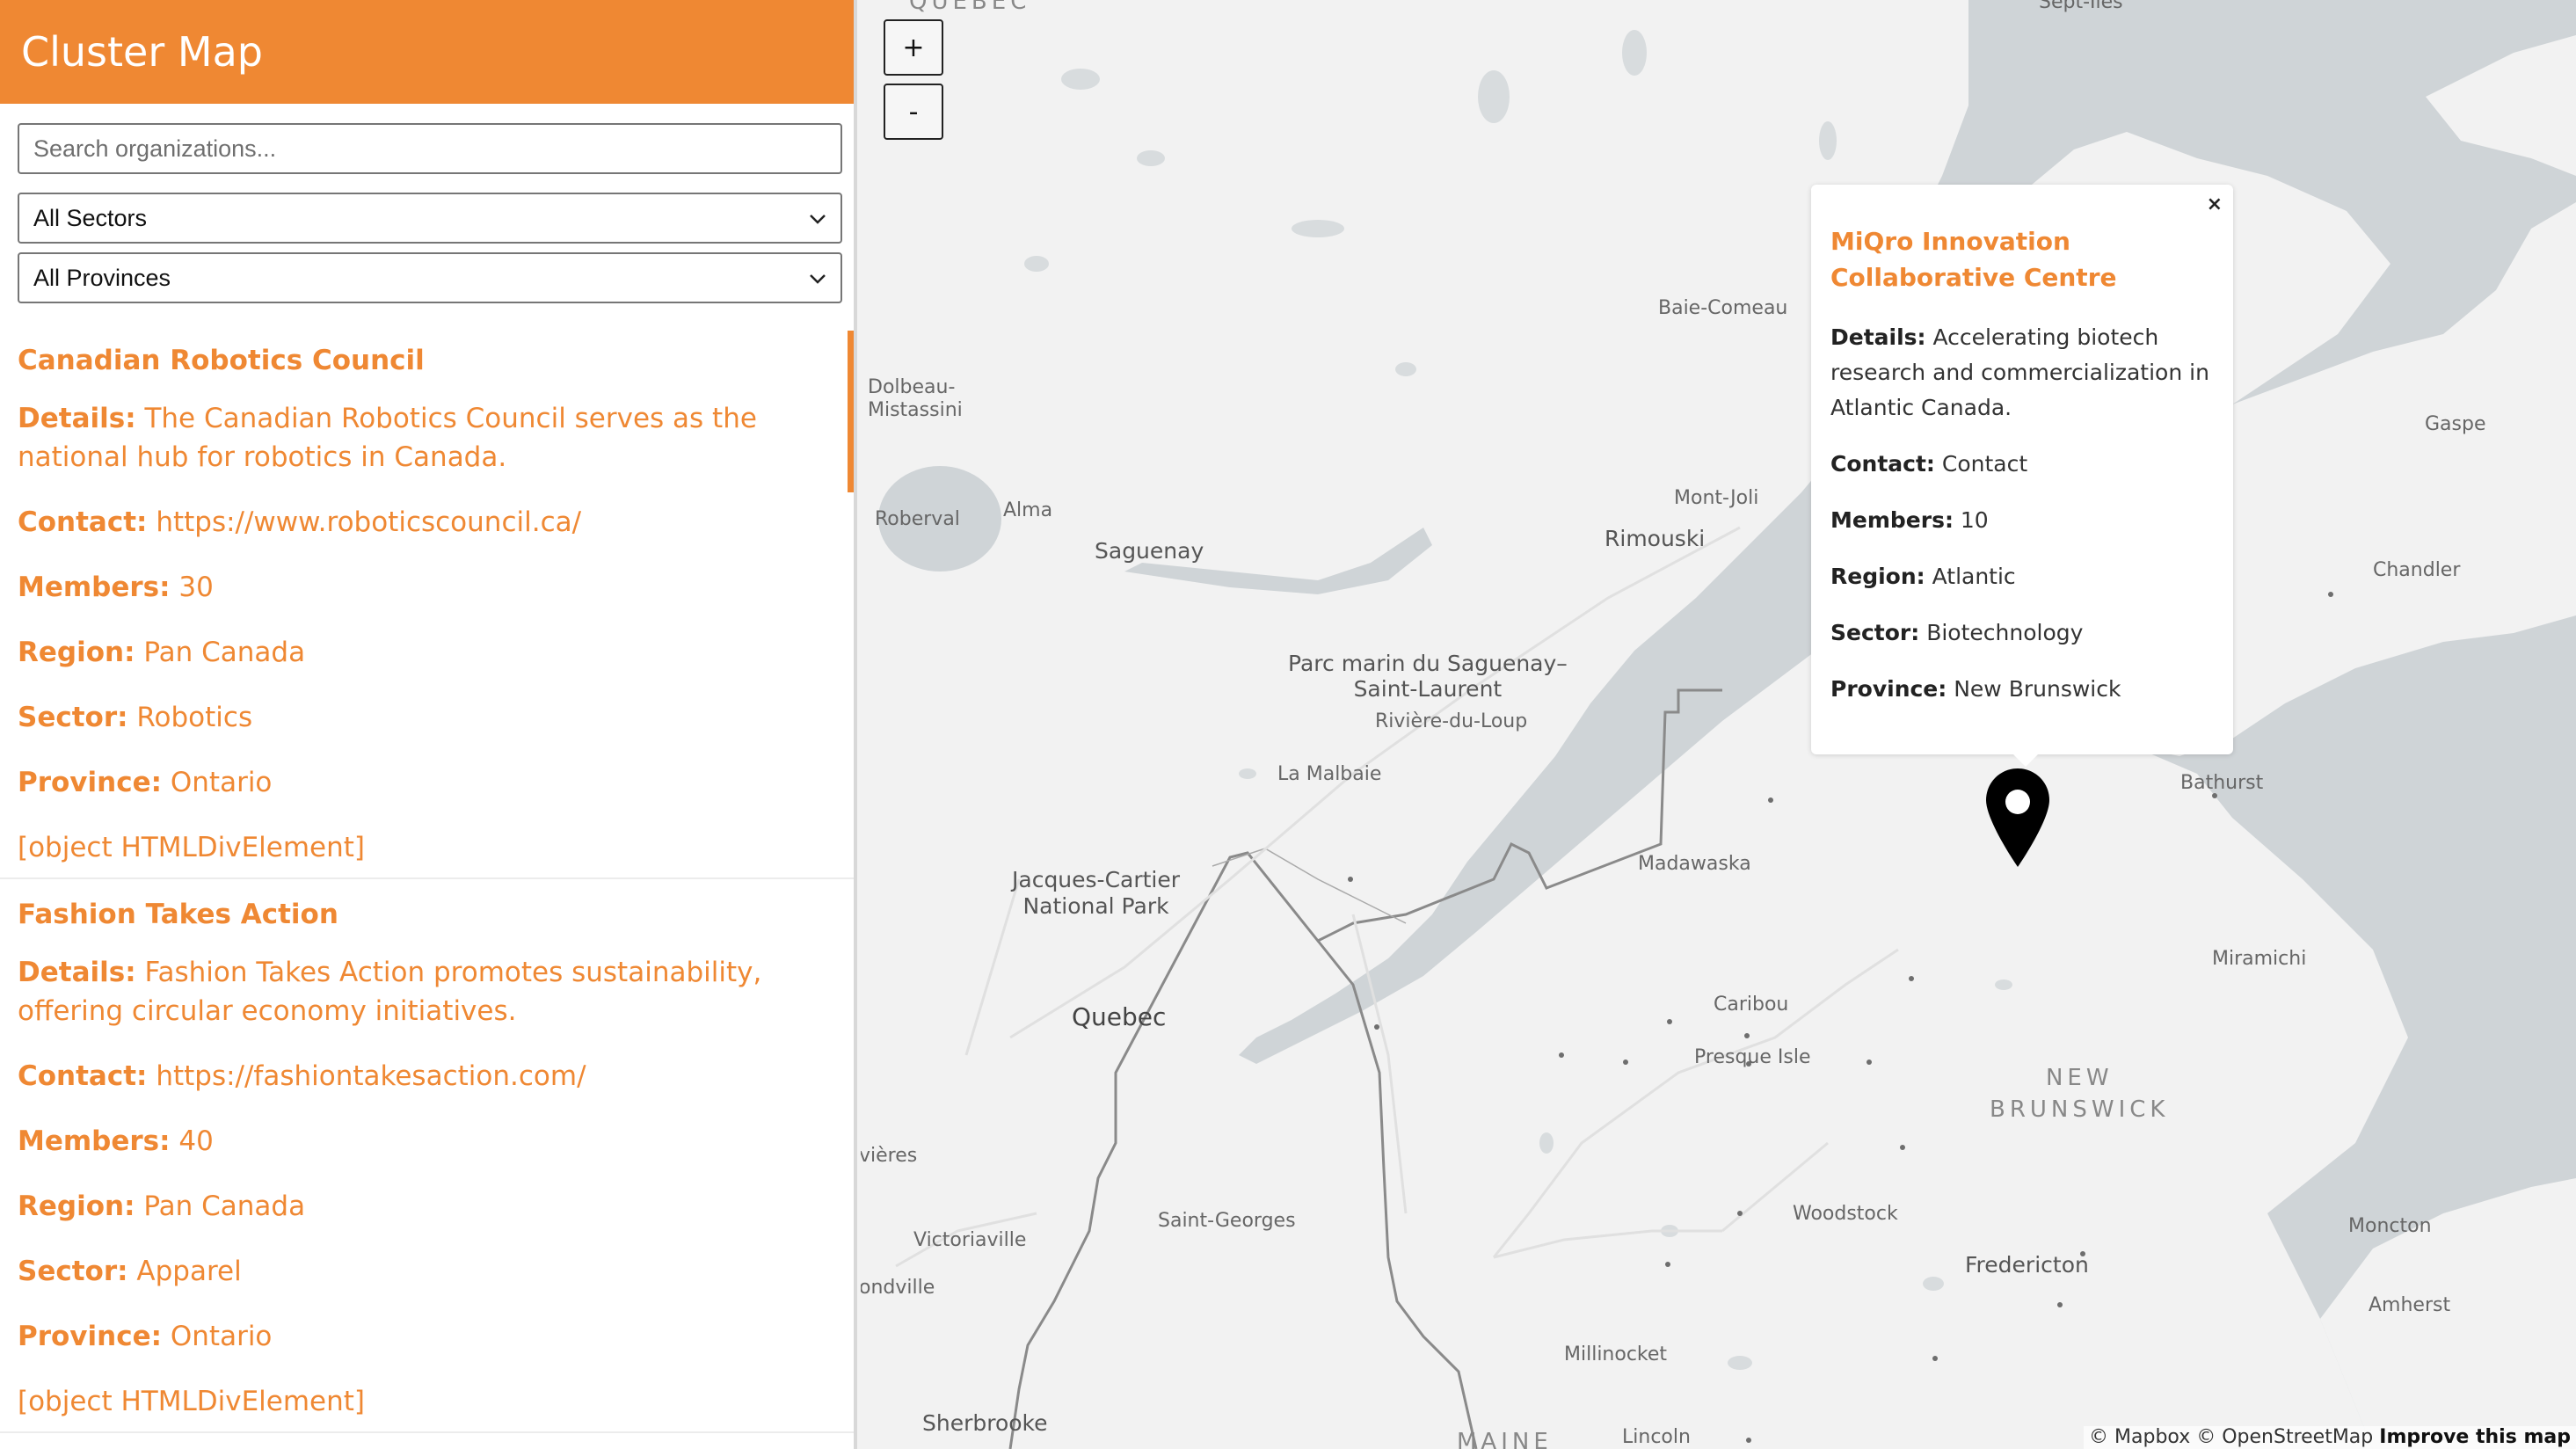  Describe the element at coordinates (1957, 632) in the screenshot. I see `popup-sector: Sector: Biotechnology` at that location.